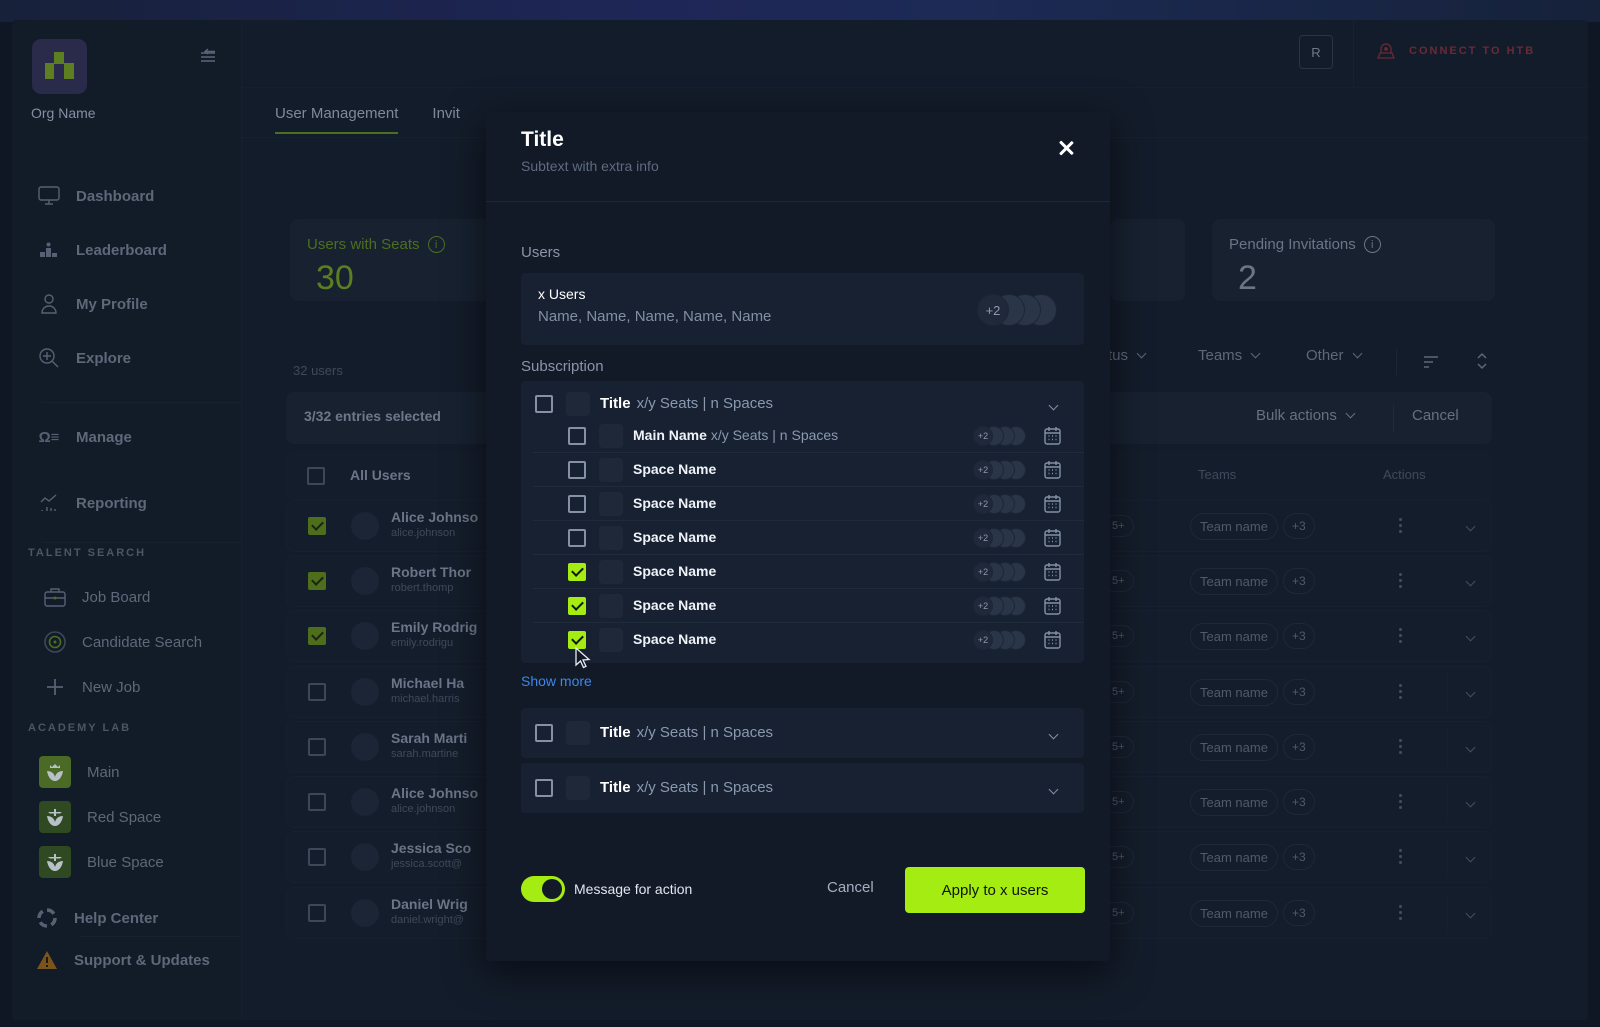  What do you see at coordinates (850, 887) in the screenshot?
I see `modal-cancel-button: Cancel` at bounding box center [850, 887].